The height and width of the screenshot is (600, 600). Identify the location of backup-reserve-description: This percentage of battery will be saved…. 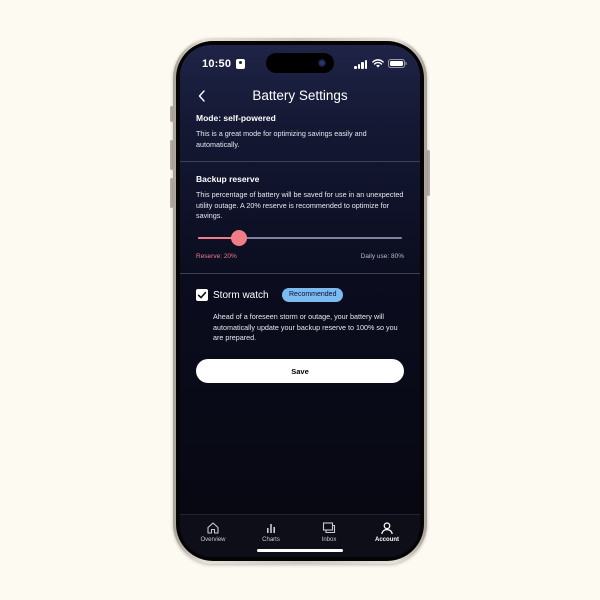
(300, 205).